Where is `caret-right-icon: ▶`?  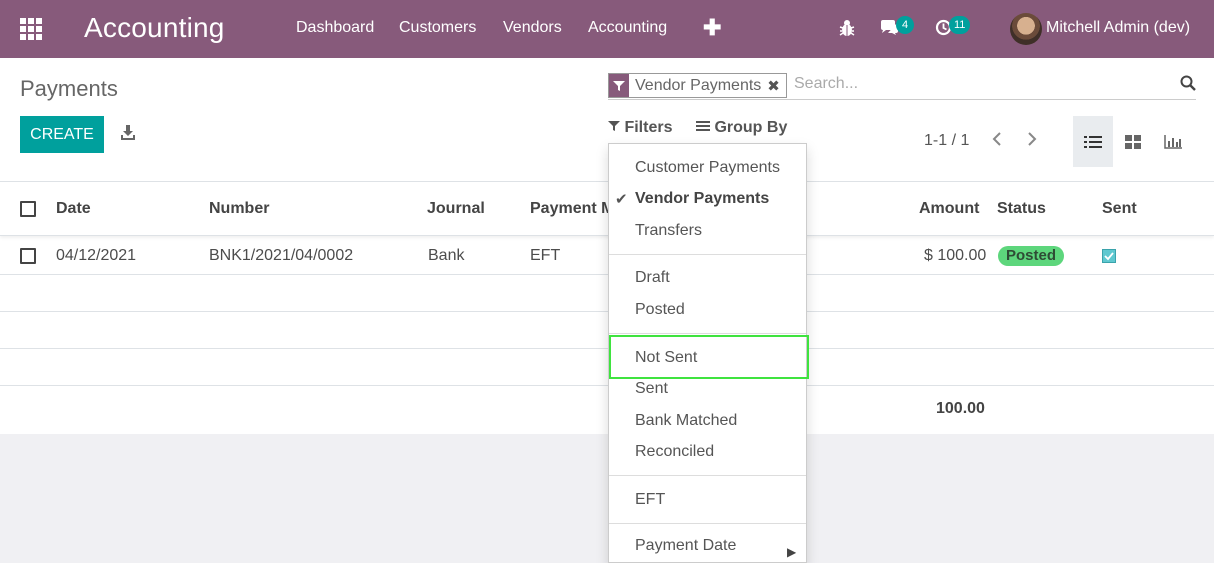
caret-right-icon: ▶ is located at coordinates (792, 552).